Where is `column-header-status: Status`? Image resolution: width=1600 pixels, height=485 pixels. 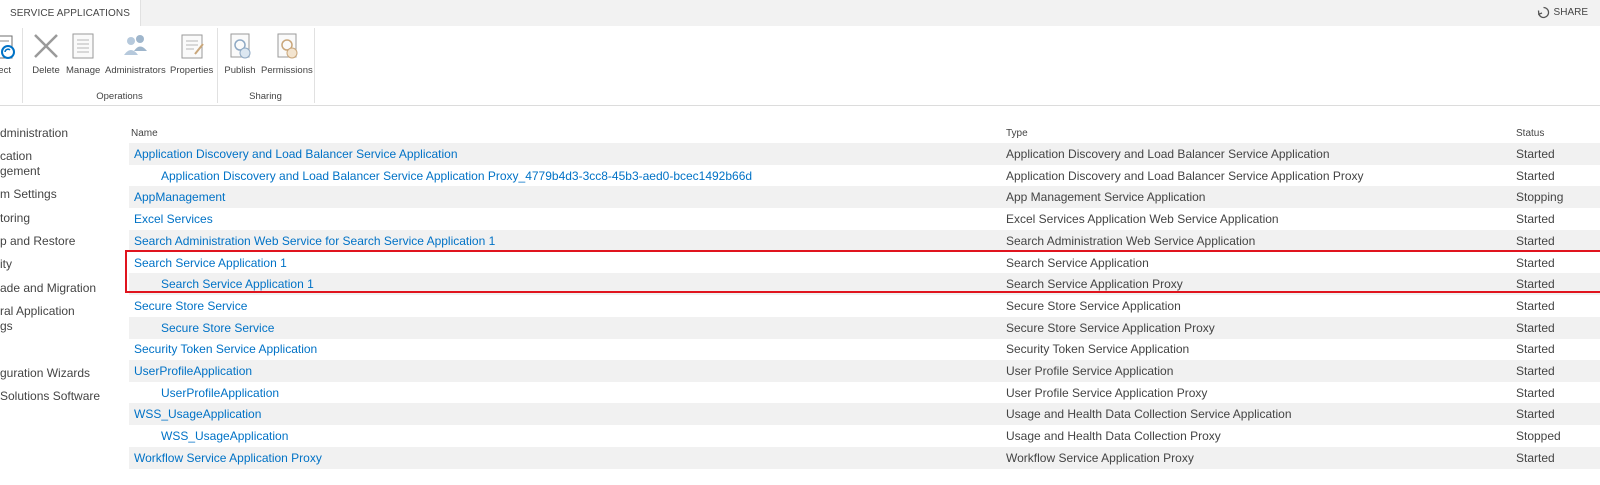 column-header-status: Status is located at coordinates (1530, 133).